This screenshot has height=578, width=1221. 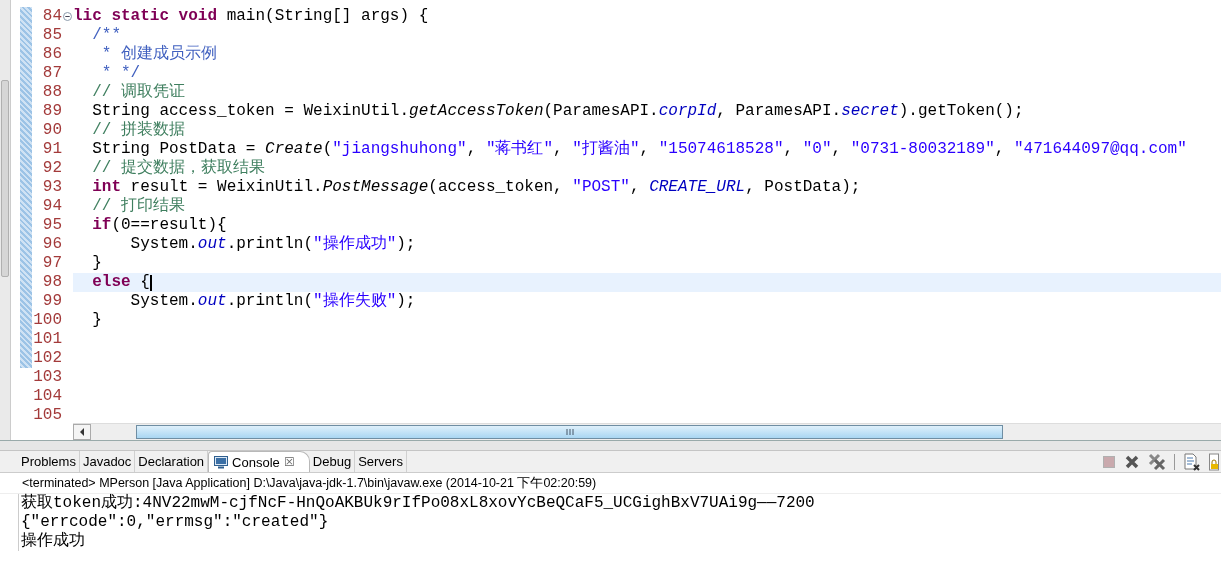 I want to click on code-line: System.out.println("操作成功");, so click(x=272, y=244).